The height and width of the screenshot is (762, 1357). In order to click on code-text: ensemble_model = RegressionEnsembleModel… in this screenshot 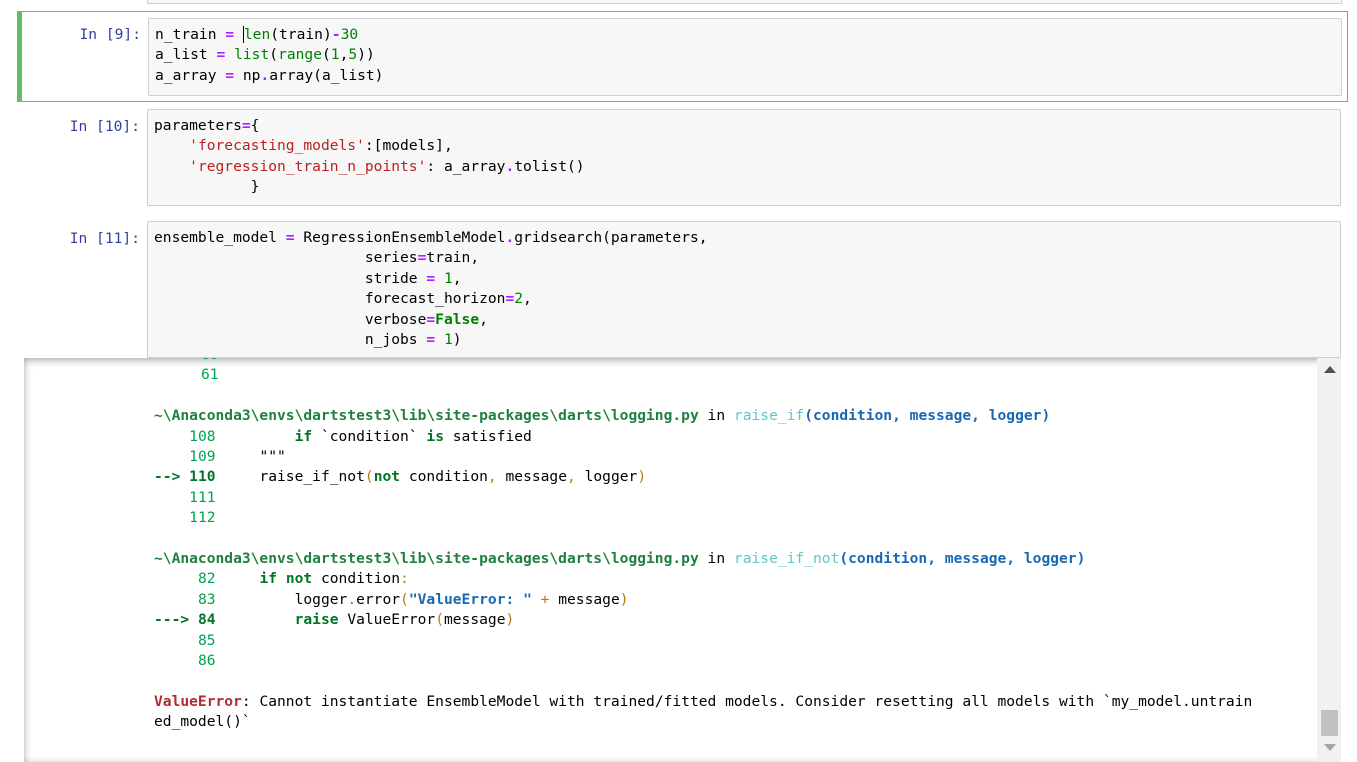, I will do `click(431, 289)`.